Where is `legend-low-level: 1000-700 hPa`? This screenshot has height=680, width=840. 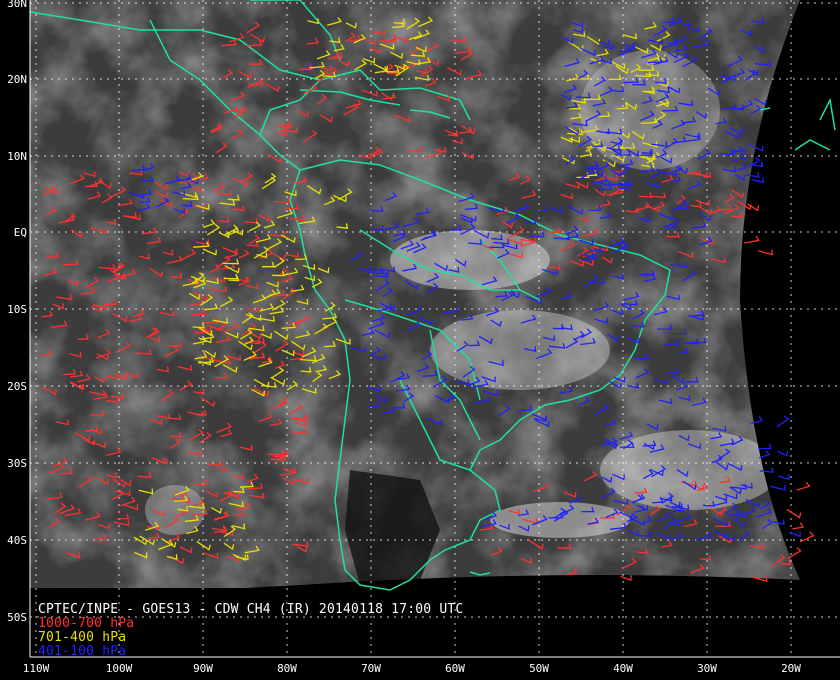
legend-low-level: 1000-700 hPa is located at coordinates (86, 623).